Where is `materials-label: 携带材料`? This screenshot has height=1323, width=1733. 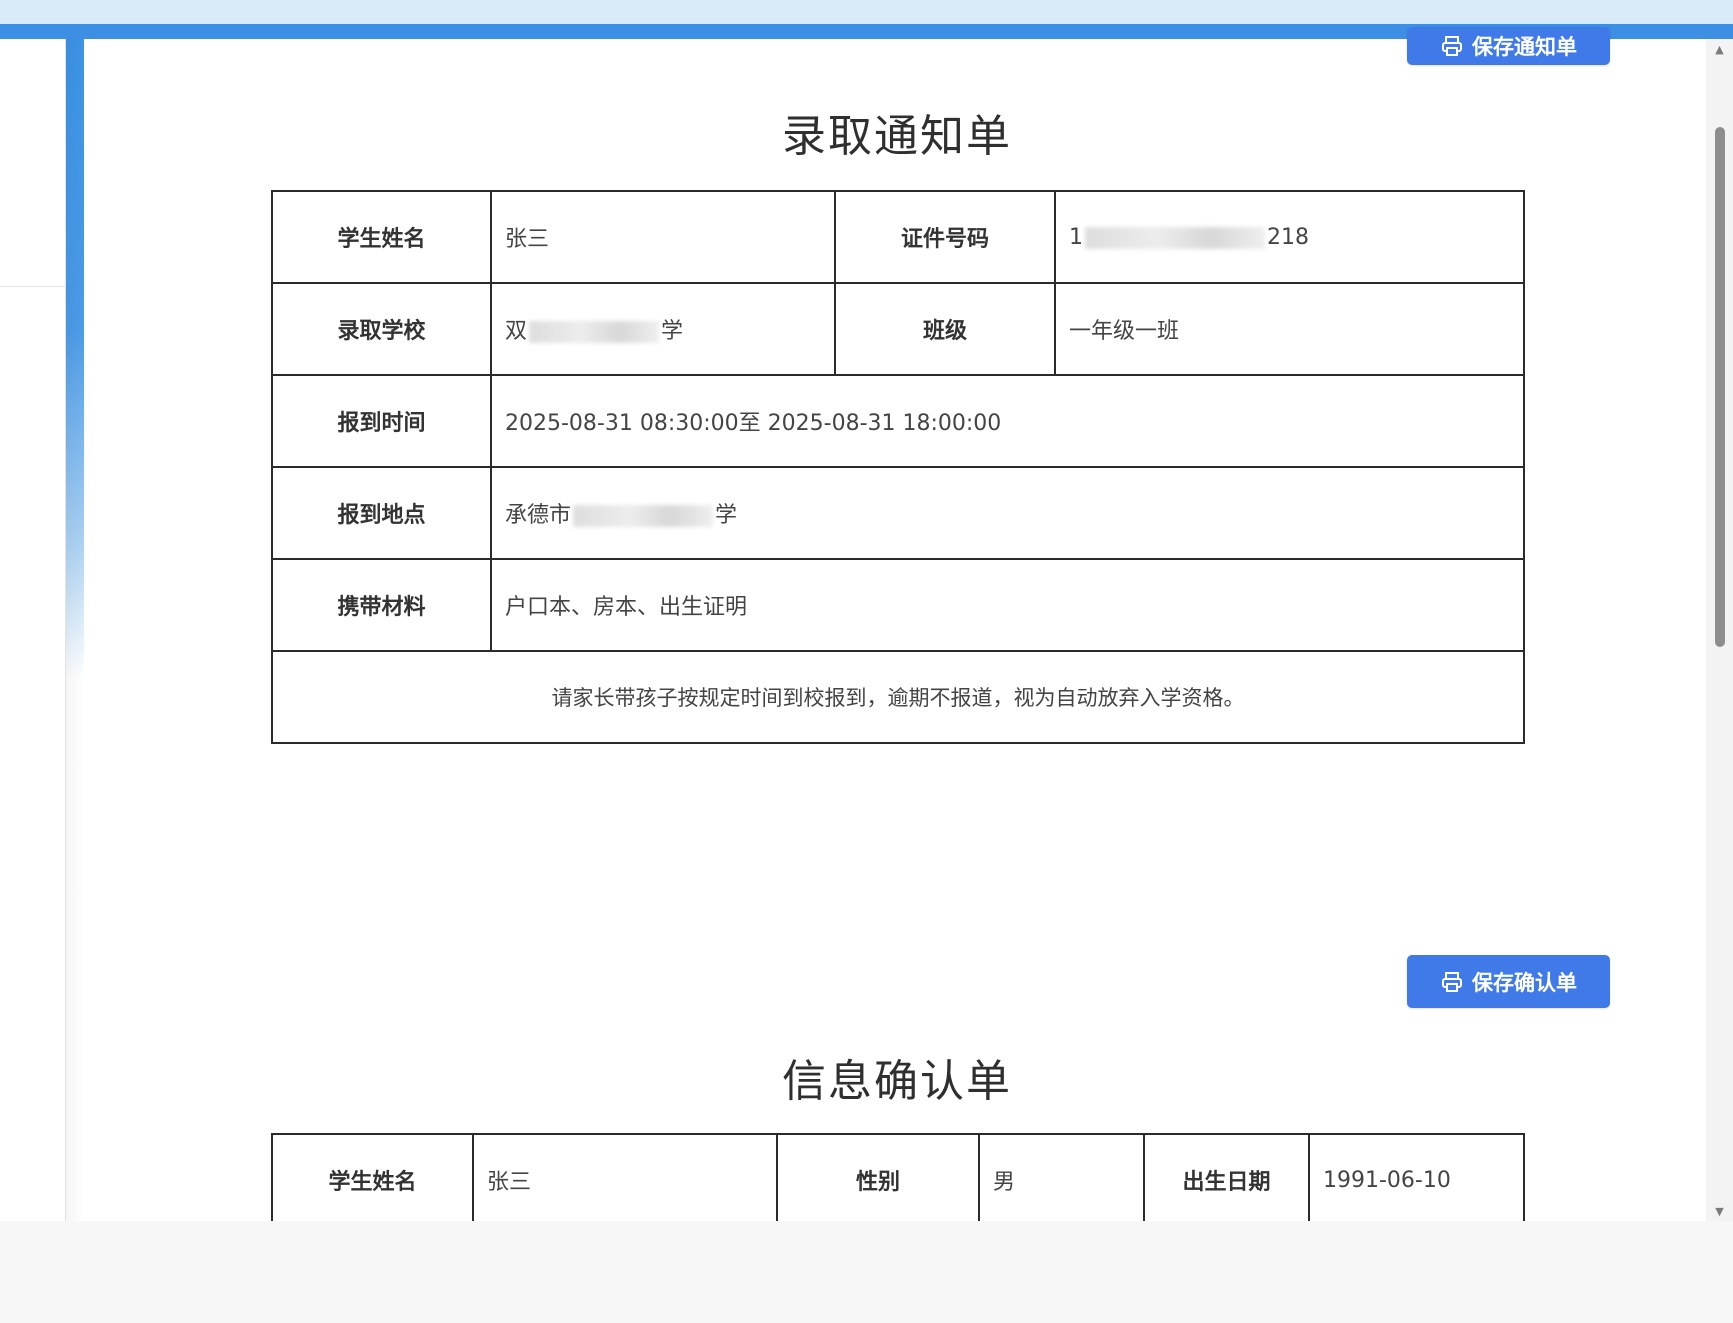
materials-label: 携带材料 is located at coordinates (381, 605).